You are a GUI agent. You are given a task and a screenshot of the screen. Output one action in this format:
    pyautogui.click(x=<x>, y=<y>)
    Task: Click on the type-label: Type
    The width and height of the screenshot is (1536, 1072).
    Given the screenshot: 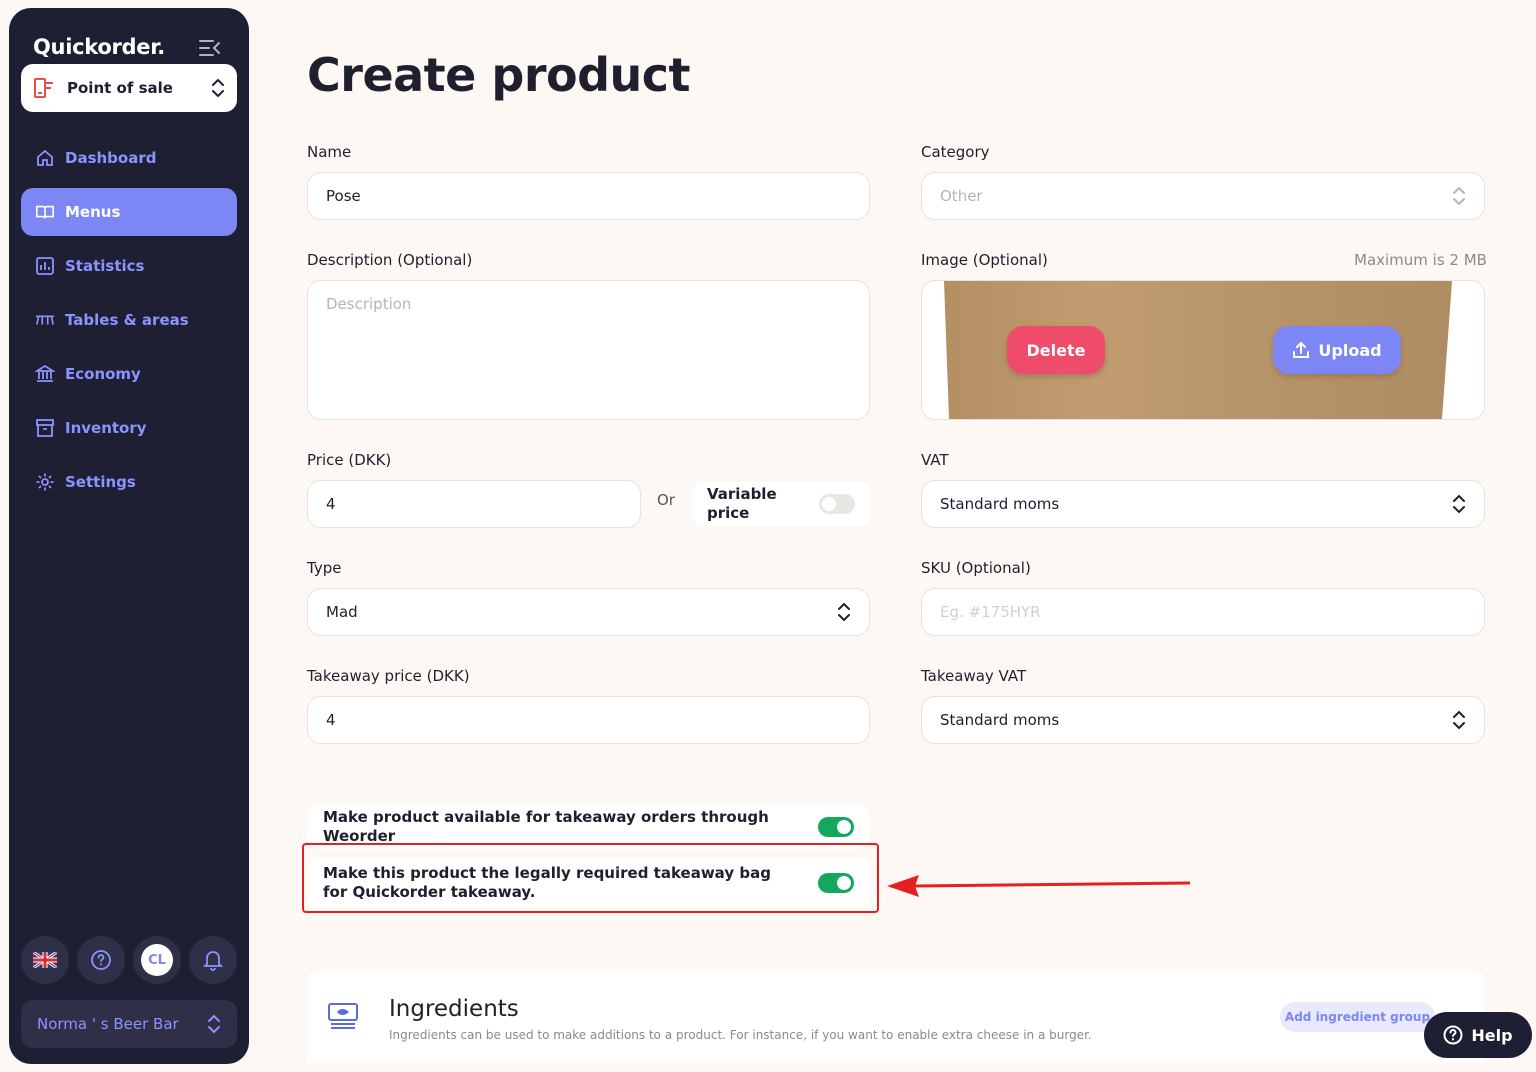 What is the action you would take?
    pyautogui.click(x=324, y=568)
    